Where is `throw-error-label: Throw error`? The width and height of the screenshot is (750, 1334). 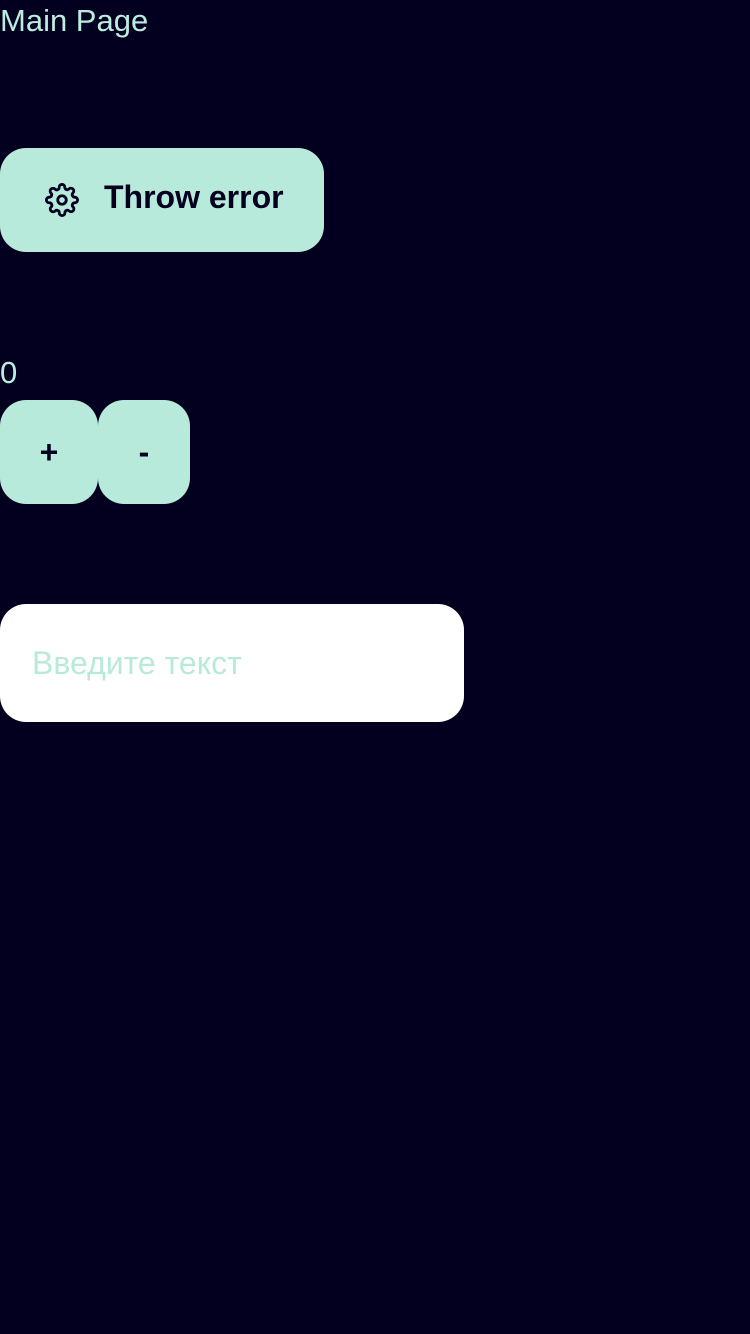
throw-error-label: Throw error is located at coordinates (194, 196).